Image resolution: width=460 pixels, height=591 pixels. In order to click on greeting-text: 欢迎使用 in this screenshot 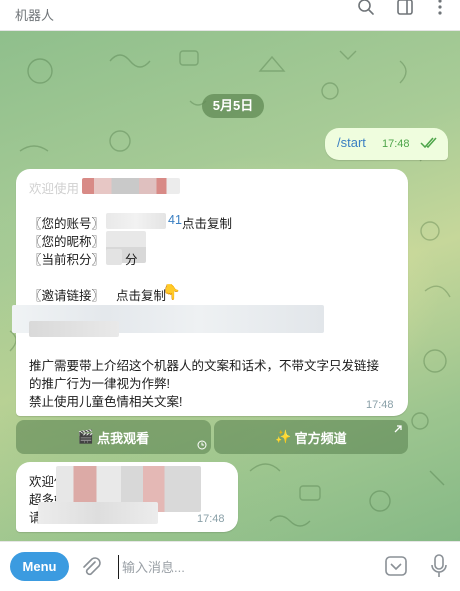, I will do `click(54, 189)`.